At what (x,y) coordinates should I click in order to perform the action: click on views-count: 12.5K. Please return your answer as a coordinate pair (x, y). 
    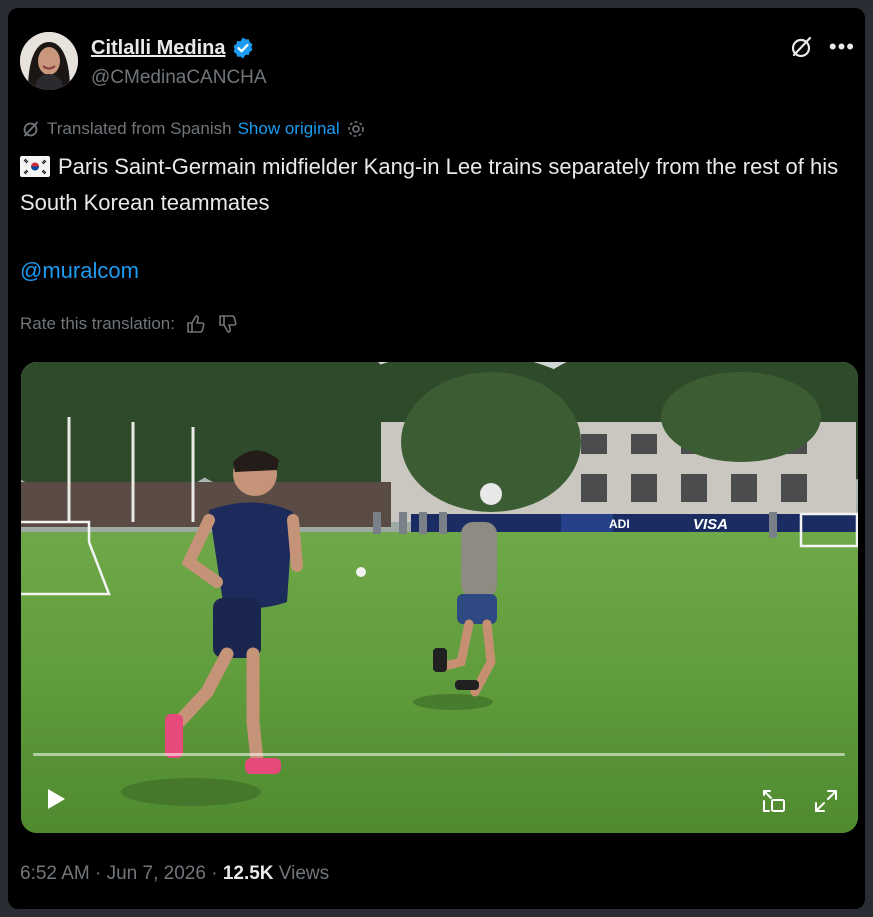
    Looking at the image, I should click on (248, 873).